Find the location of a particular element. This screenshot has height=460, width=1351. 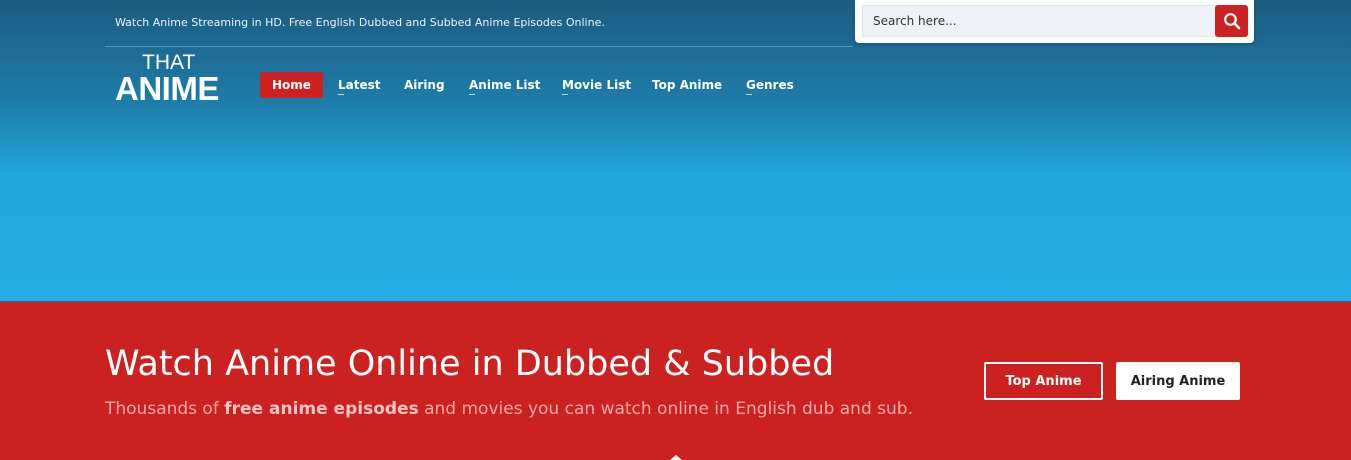

search-box is located at coordinates (1054, 21).